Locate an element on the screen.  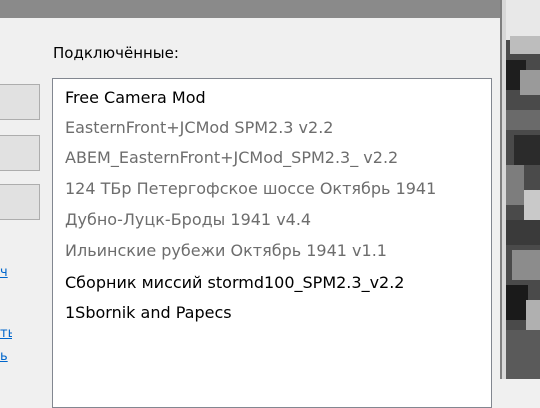
list-item: 1Sbornik and Papecs is located at coordinates (148, 313).